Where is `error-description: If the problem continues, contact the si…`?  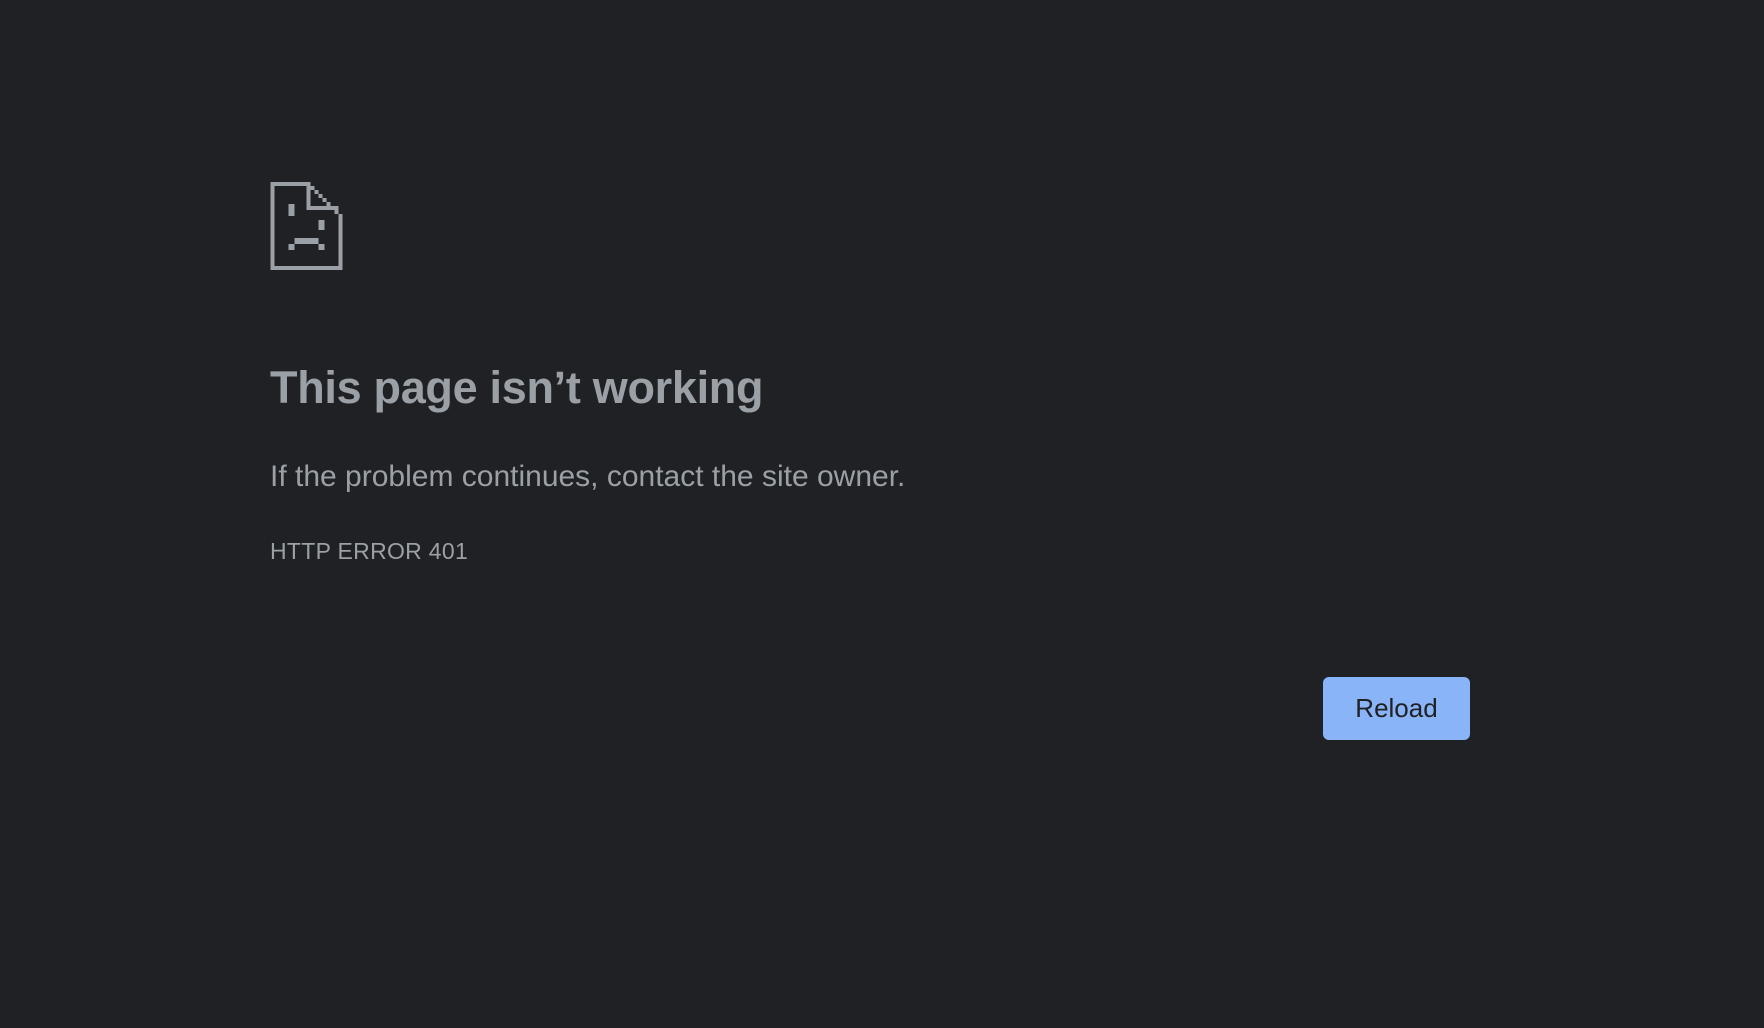 error-description: If the problem continues, contact the si… is located at coordinates (588, 476).